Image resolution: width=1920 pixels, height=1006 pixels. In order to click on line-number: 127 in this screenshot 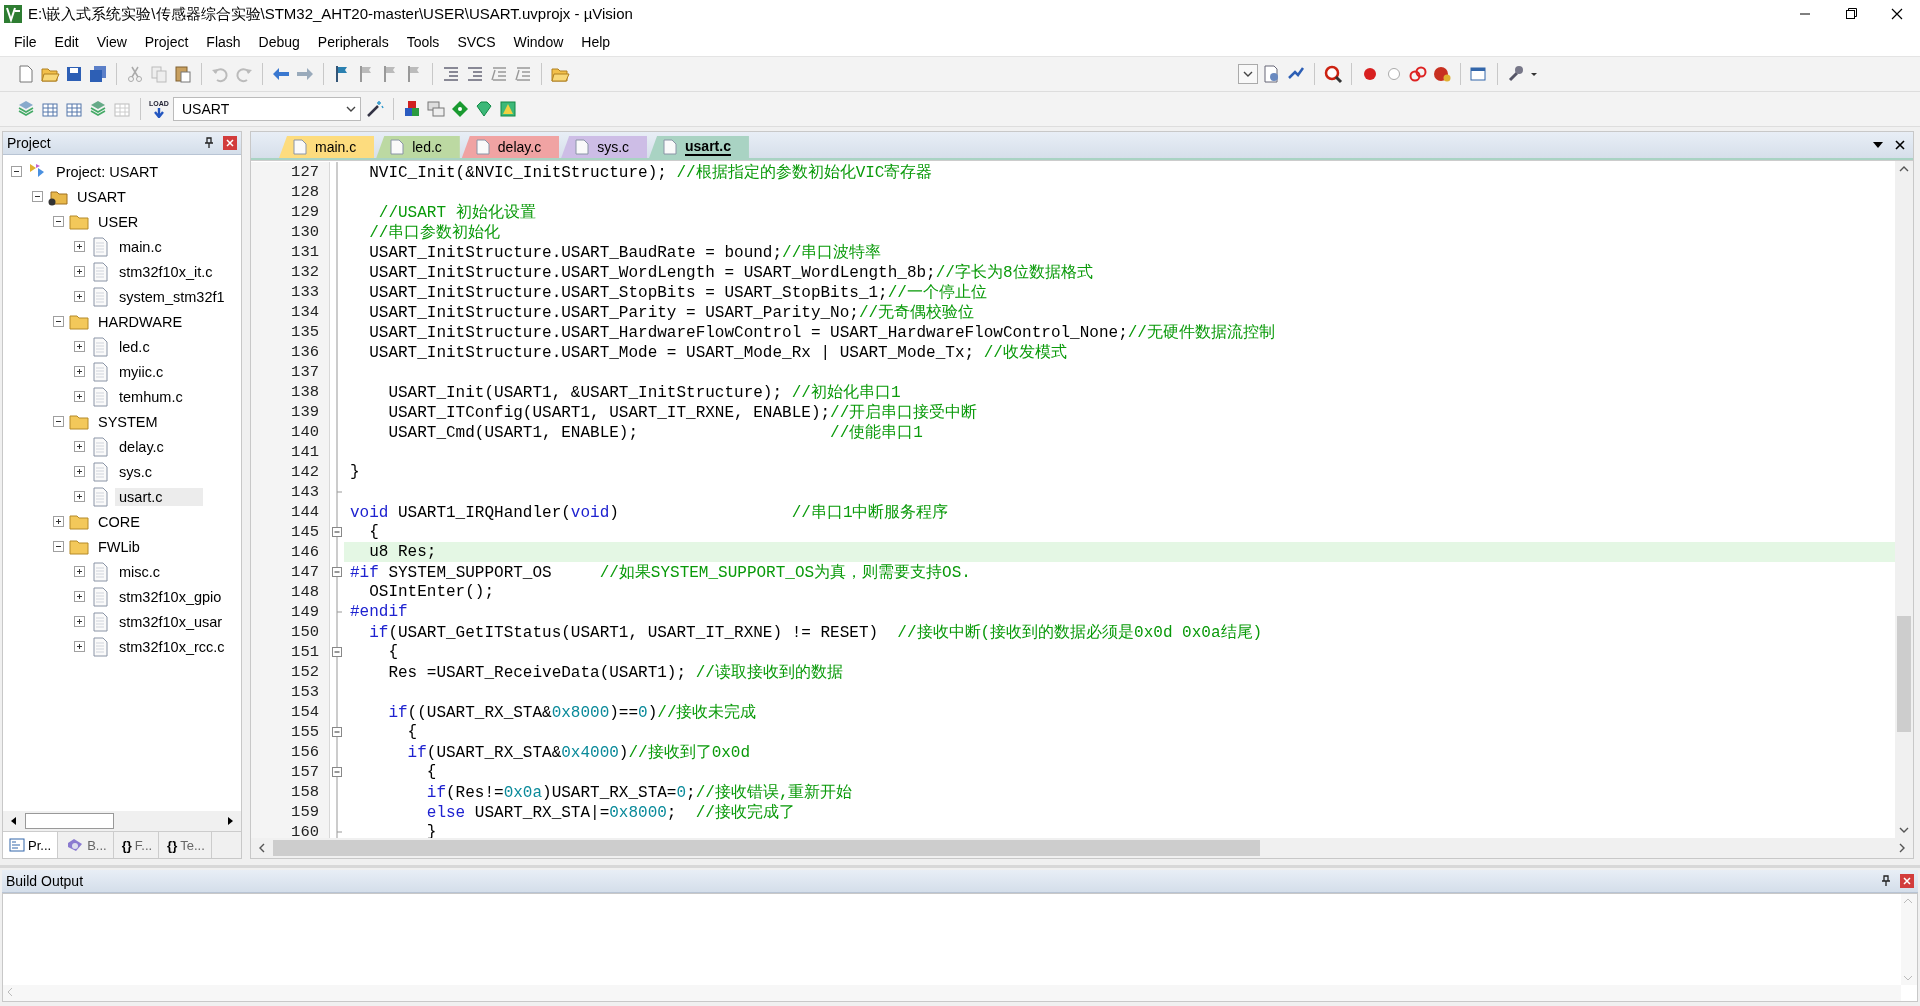, I will do `click(290, 172)`.